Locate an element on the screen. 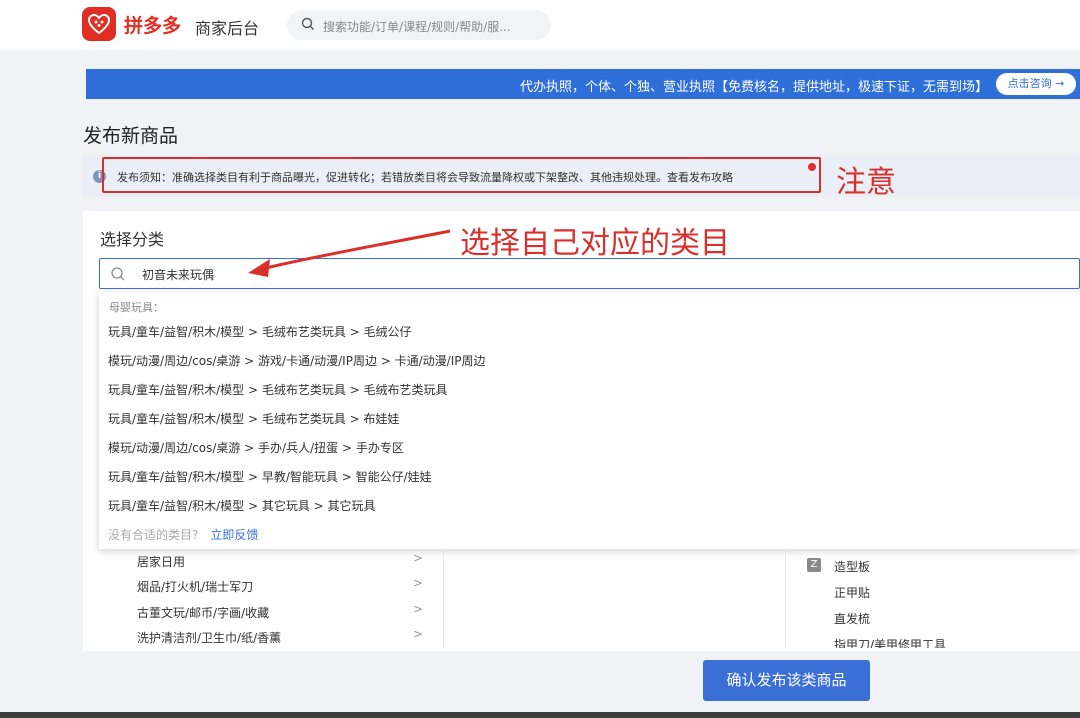 The height and width of the screenshot is (718, 1080). category-item-home: 居家日用 is located at coordinates (161, 561).